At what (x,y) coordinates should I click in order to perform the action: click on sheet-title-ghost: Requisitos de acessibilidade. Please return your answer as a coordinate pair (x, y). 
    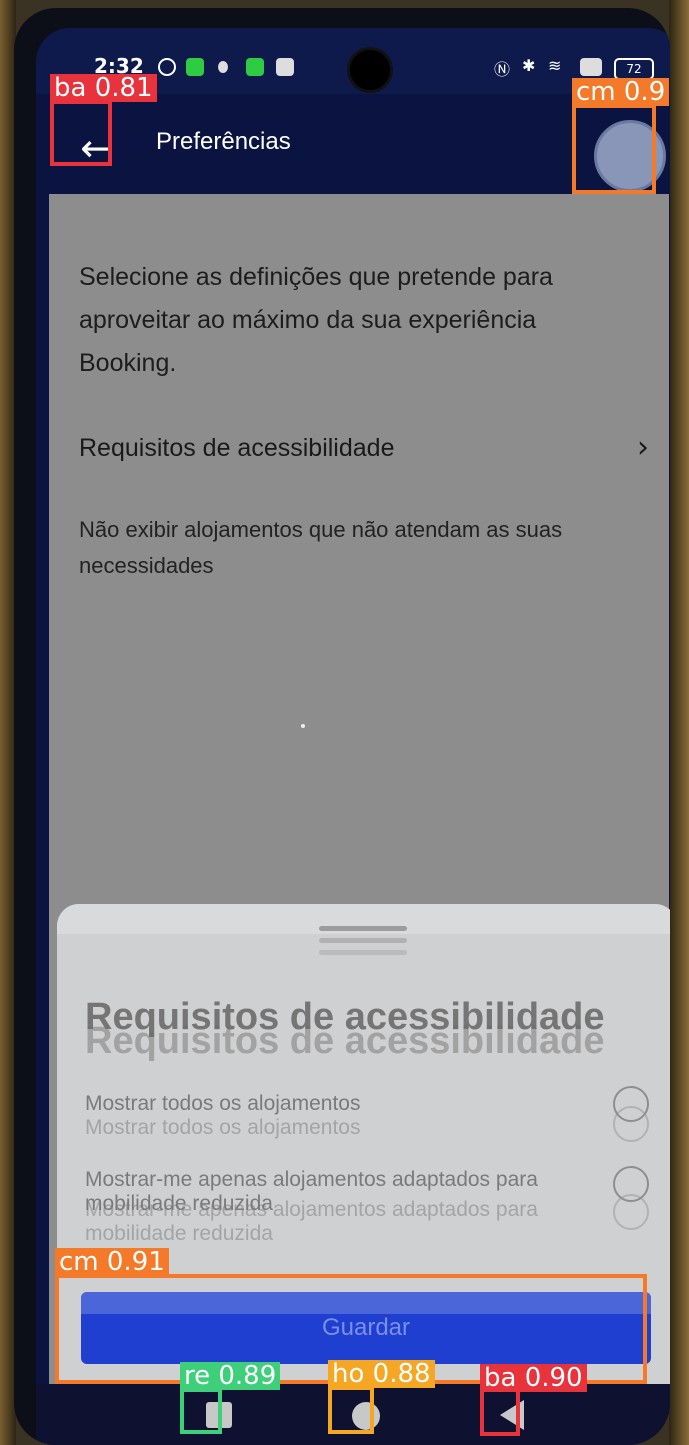
    Looking at the image, I should click on (345, 1041).